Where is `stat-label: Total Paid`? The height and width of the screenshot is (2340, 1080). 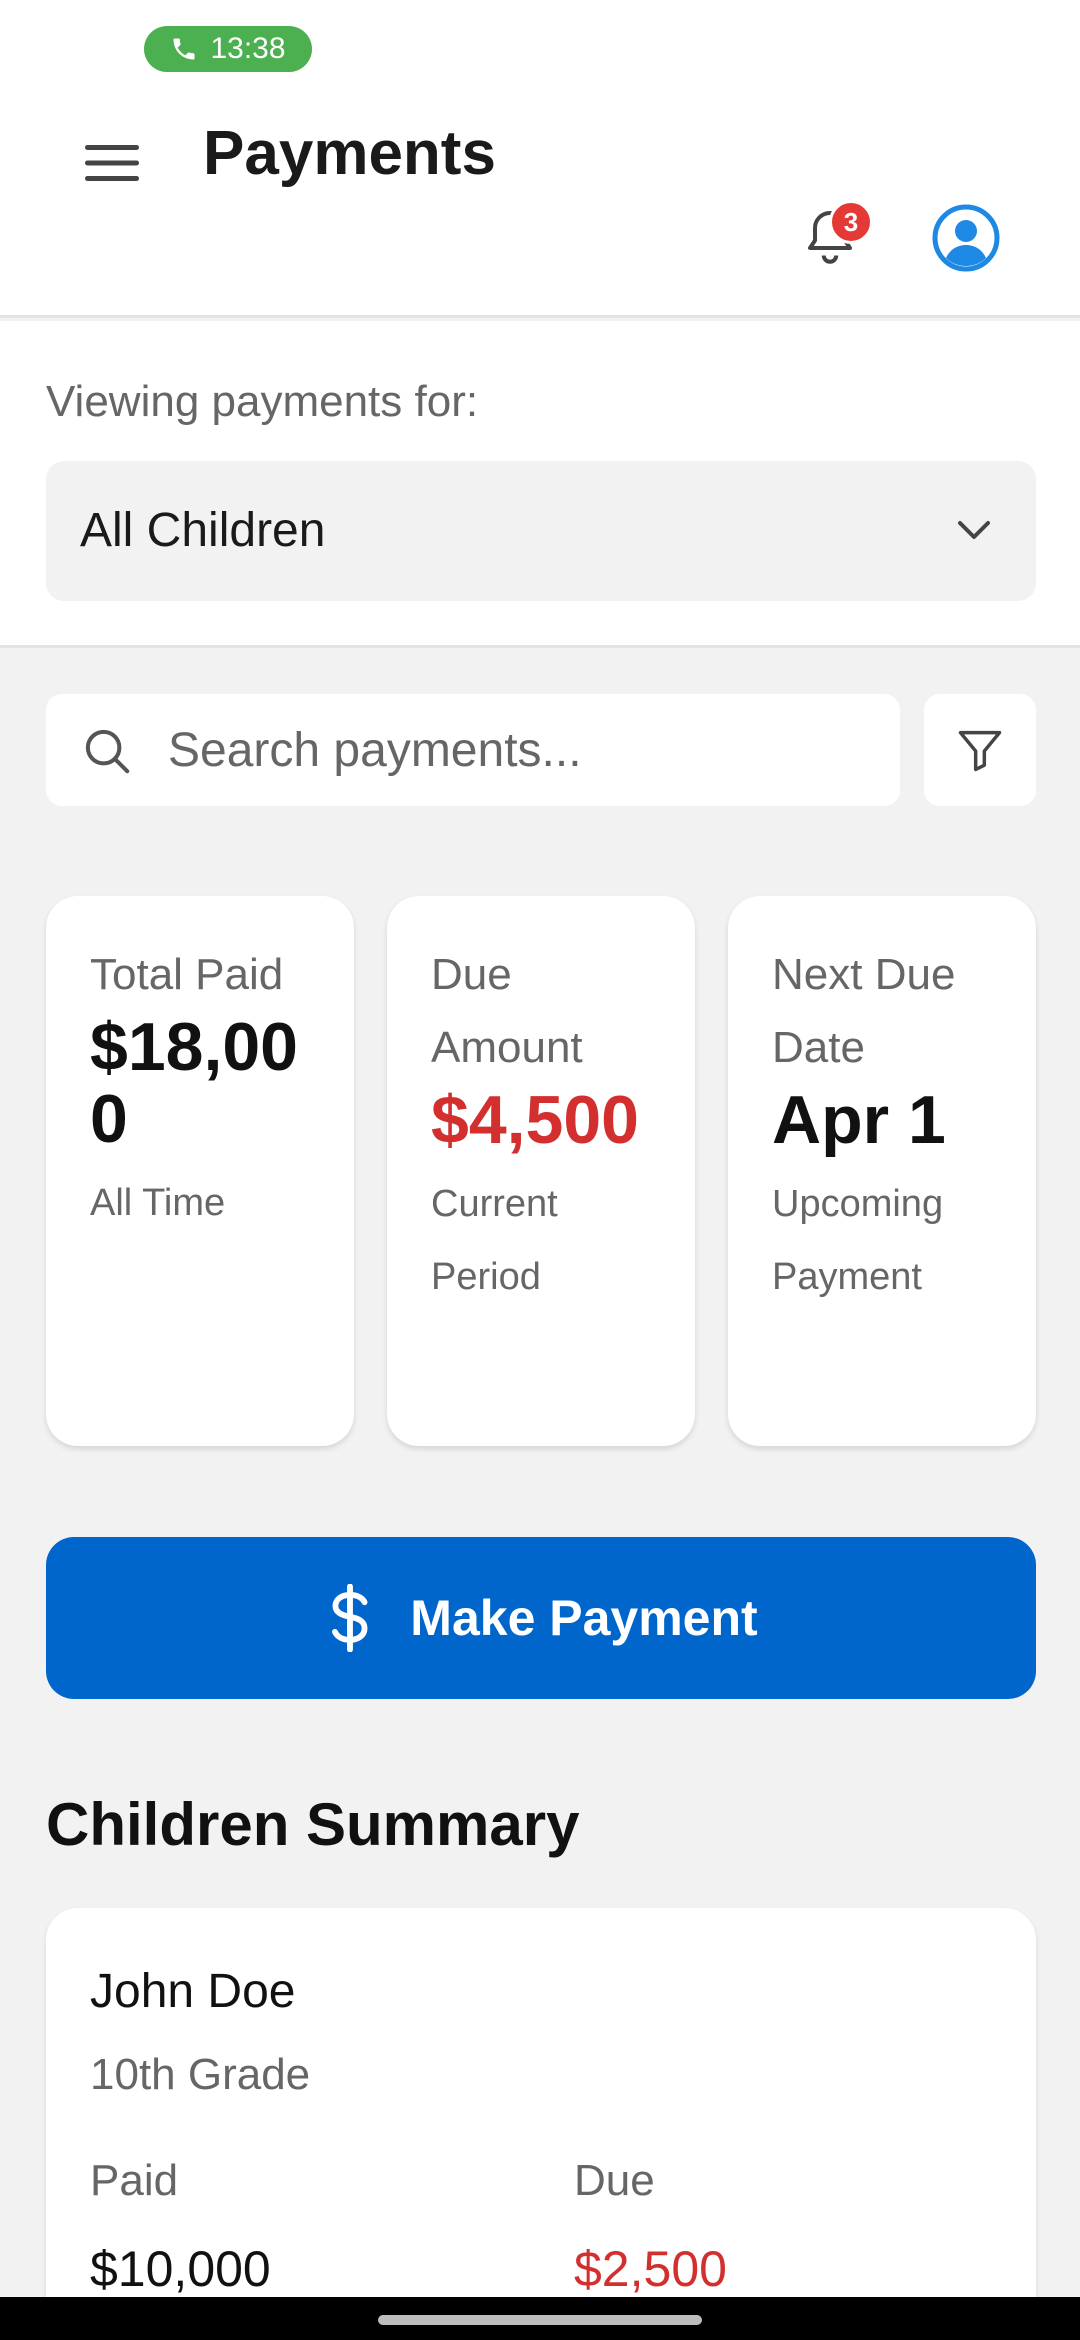 stat-label: Total Paid is located at coordinates (187, 974).